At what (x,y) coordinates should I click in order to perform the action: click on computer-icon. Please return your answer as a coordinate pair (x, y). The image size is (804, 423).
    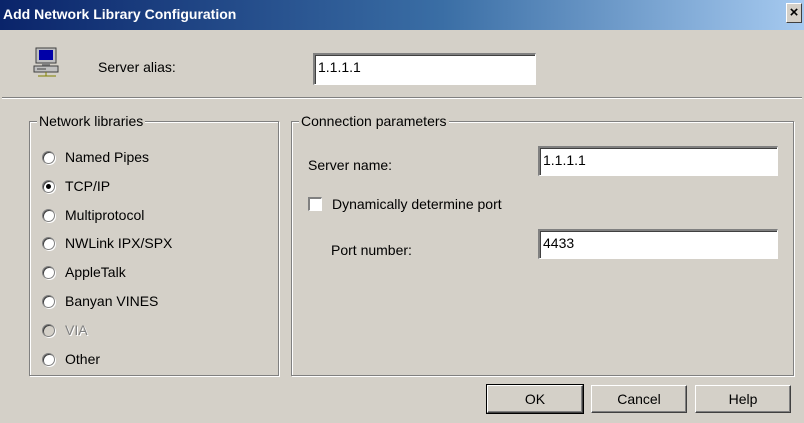
    Looking at the image, I should click on (46, 62).